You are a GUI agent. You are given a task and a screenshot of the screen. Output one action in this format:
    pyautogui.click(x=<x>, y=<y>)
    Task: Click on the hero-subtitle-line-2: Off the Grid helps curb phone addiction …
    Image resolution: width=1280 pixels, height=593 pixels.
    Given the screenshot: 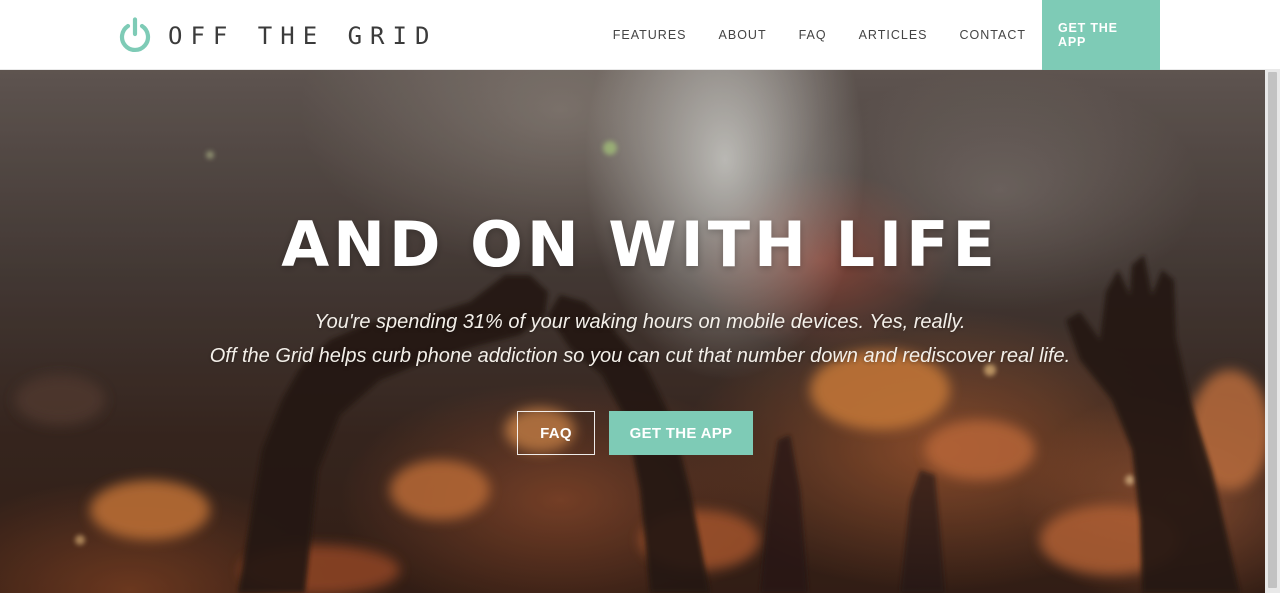 What is the action you would take?
    pyautogui.click(x=640, y=356)
    